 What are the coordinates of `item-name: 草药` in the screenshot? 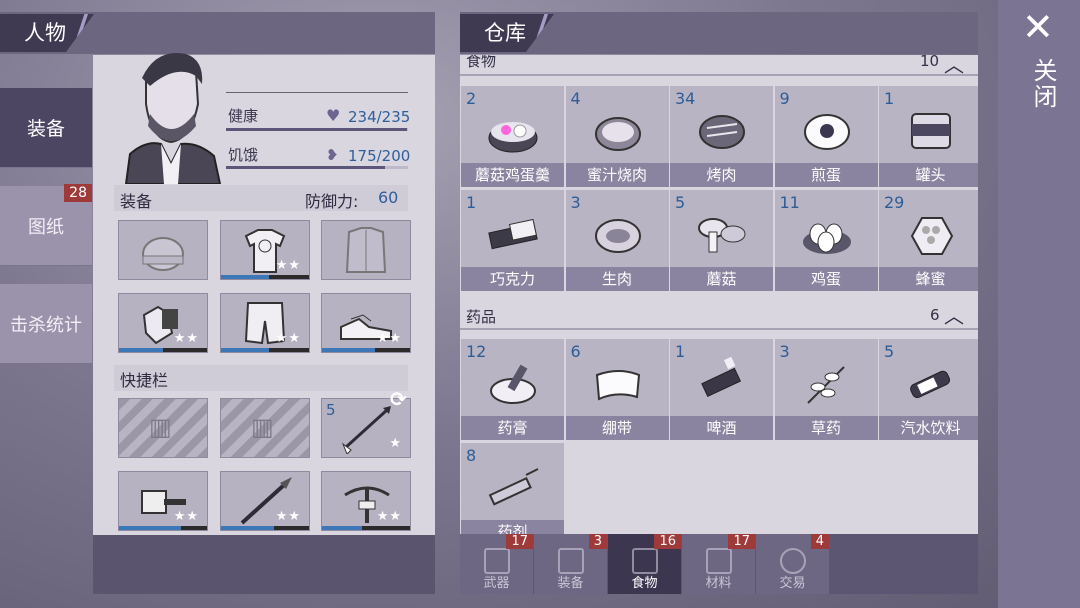 It's located at (826, 428).